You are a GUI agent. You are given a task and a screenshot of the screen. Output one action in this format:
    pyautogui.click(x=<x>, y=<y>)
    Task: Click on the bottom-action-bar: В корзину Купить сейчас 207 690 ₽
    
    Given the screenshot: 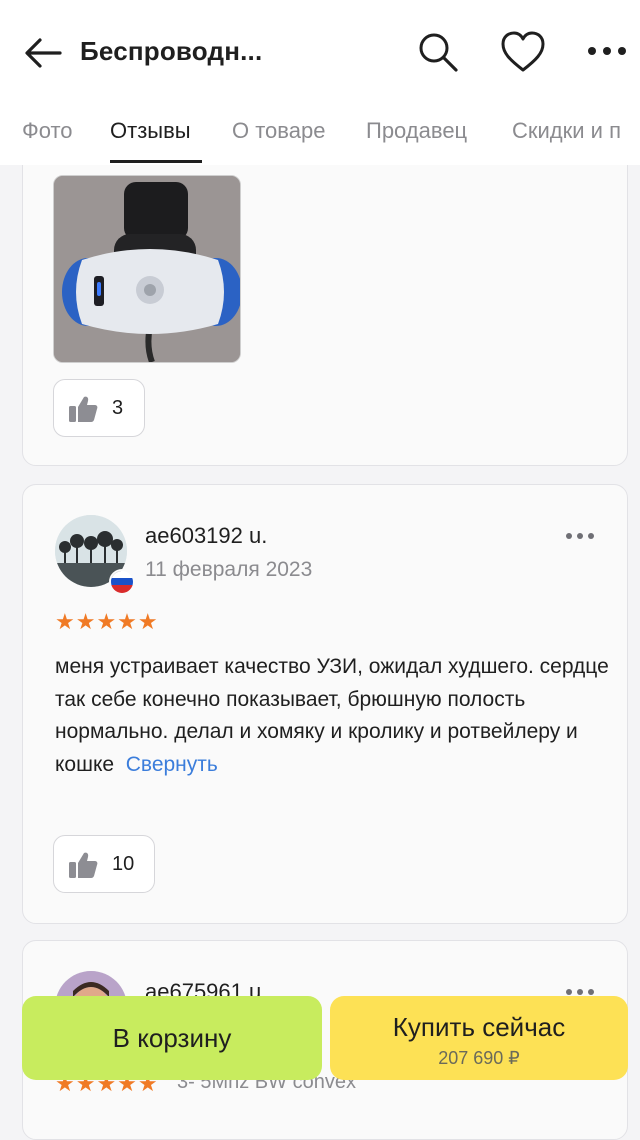 What is the action you would take?
    pyautogui.click(x=320, y=1037)
    